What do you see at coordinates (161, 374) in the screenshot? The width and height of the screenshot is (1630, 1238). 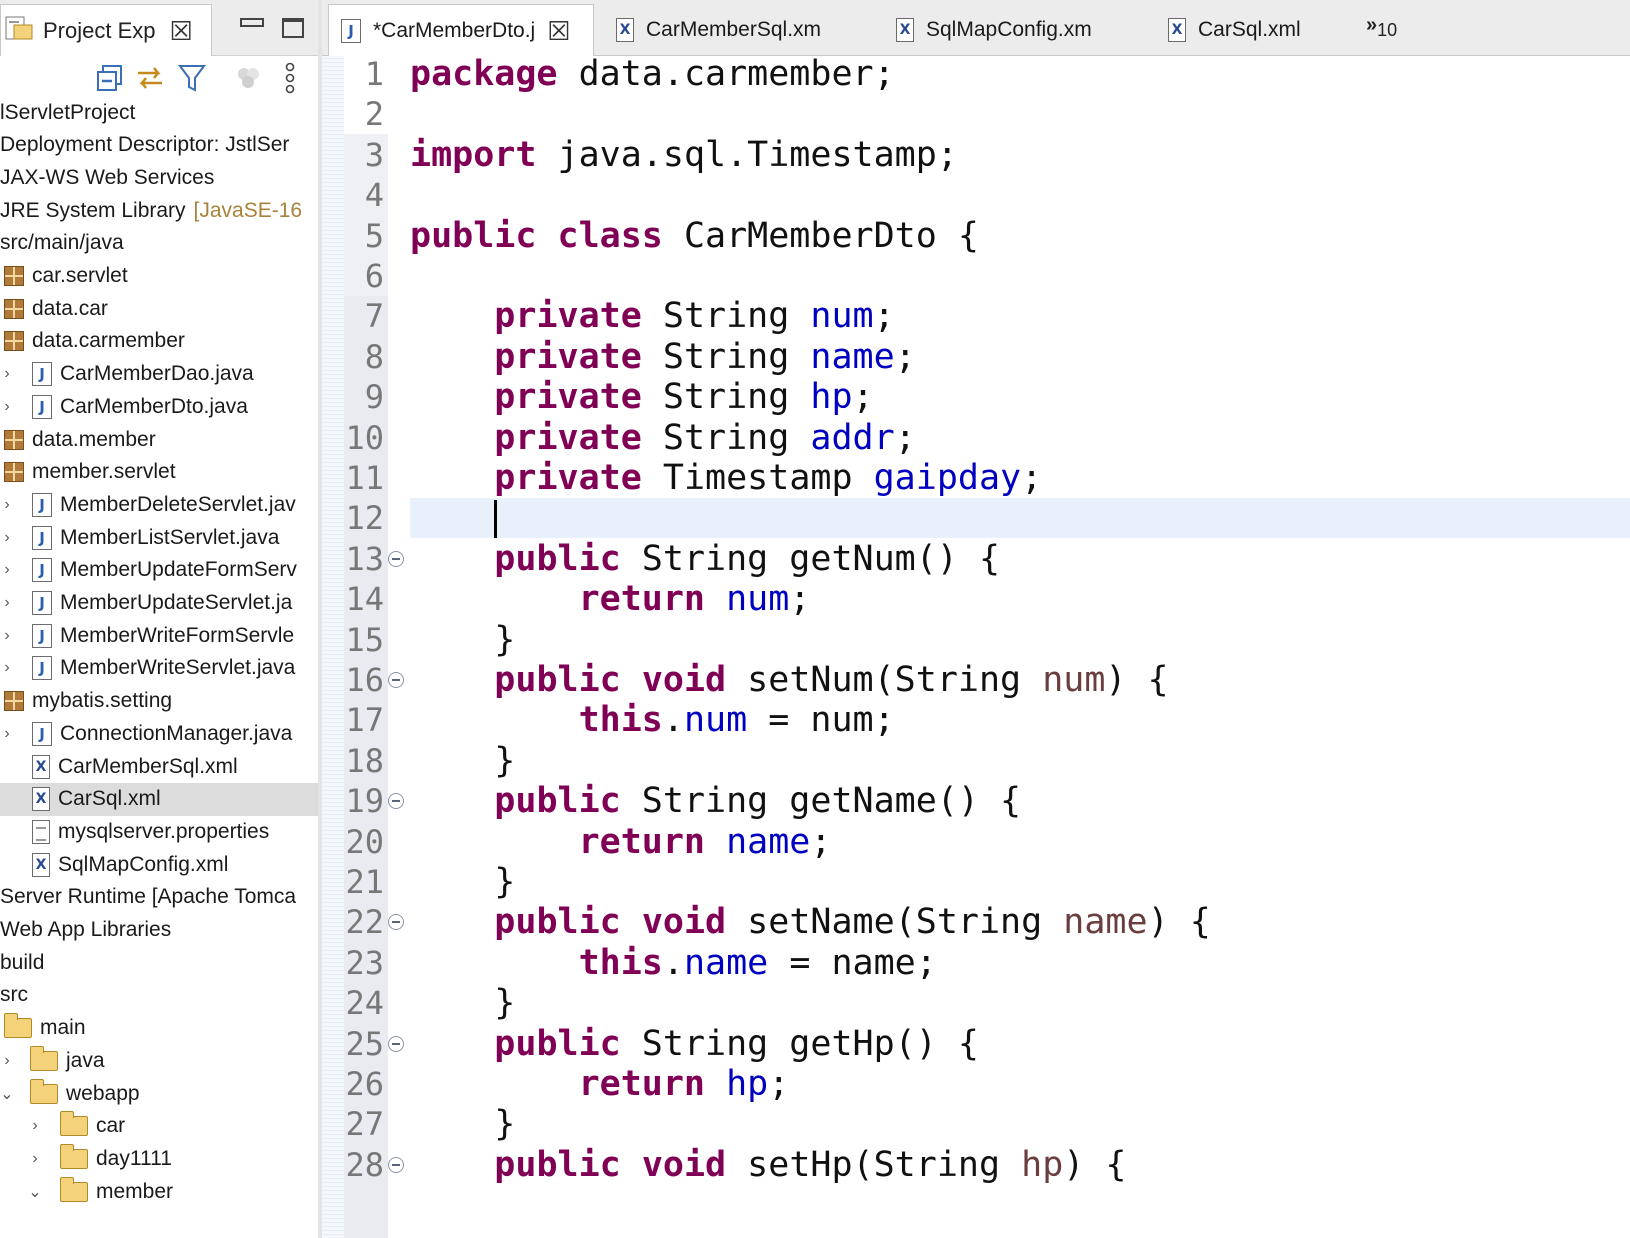 I see `tree-item: › J CarMemberDao.java` at bounding box center [161, 374].